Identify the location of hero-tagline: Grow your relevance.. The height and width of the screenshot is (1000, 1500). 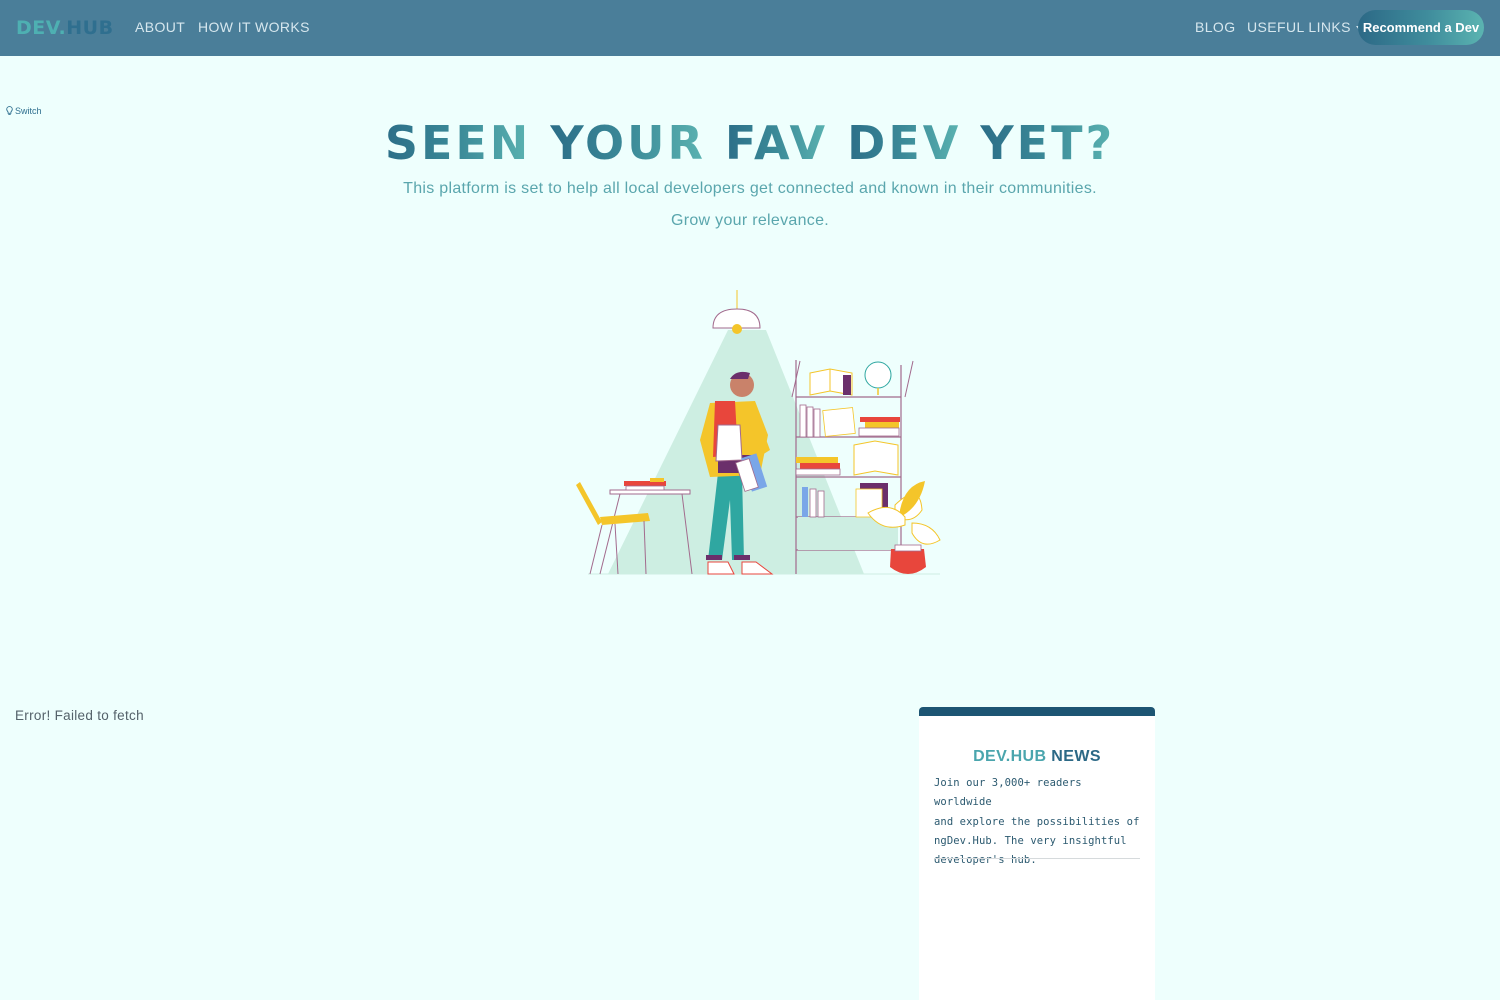
(750, 220).